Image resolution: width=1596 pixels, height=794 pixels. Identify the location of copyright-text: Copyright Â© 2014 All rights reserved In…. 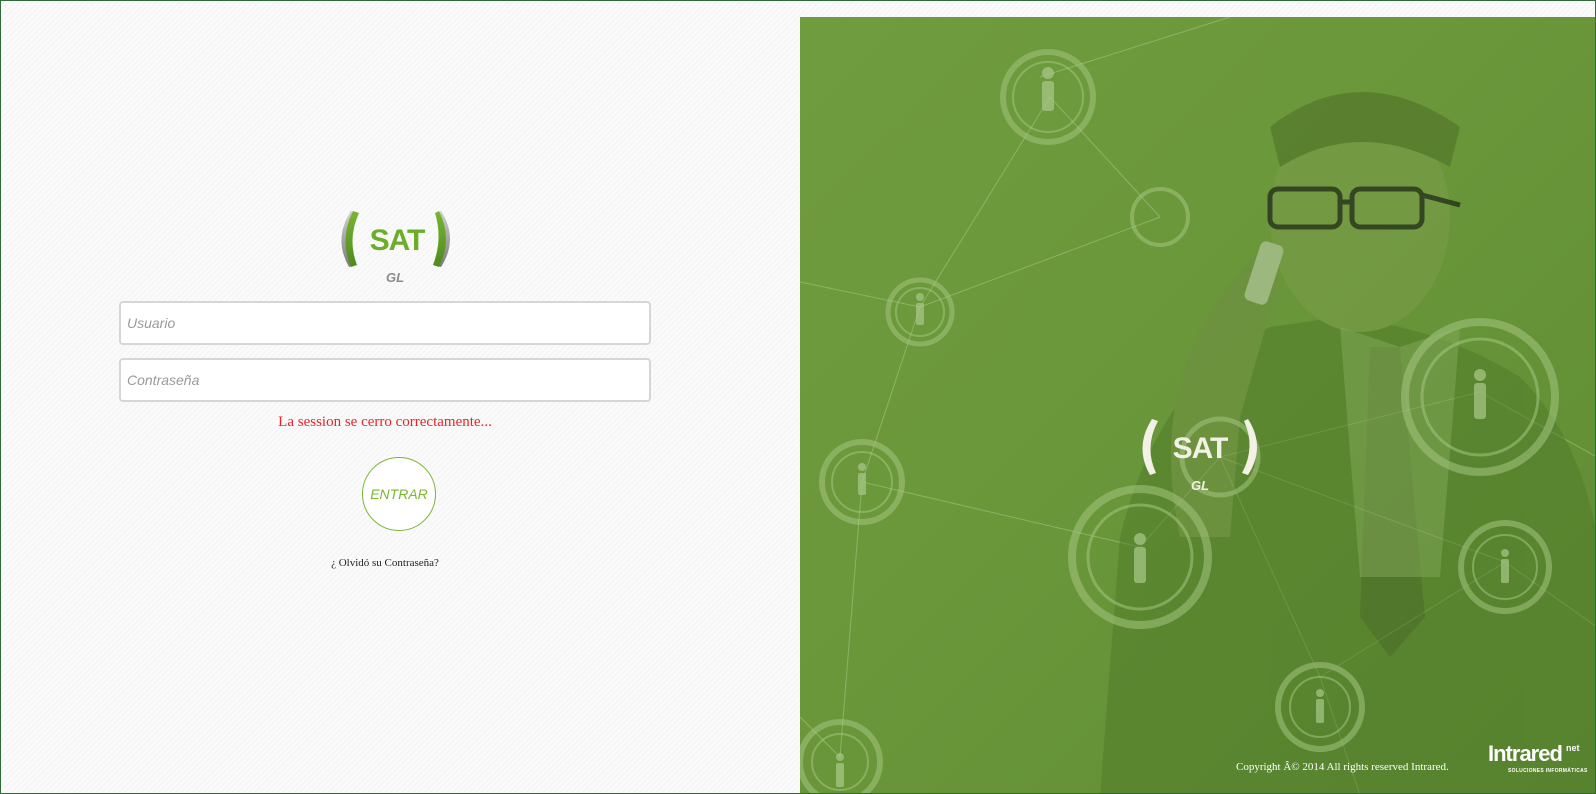
(1342, 767).